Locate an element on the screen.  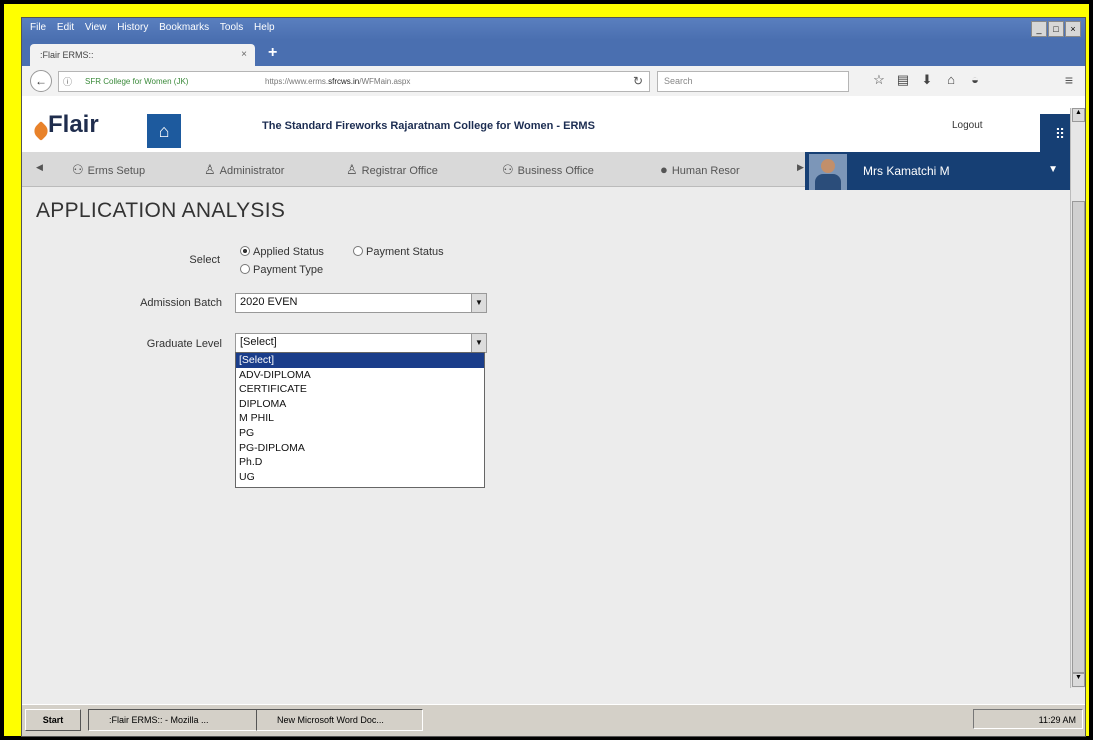
radio-payment-status: Payment Status is located at coordinates (398, 252).